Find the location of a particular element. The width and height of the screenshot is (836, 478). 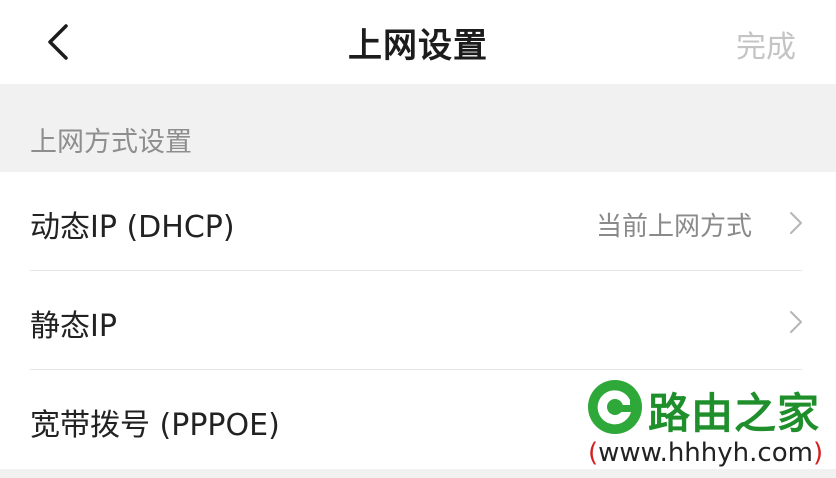

done-button: 完成 is located at coordinates (766, 44).